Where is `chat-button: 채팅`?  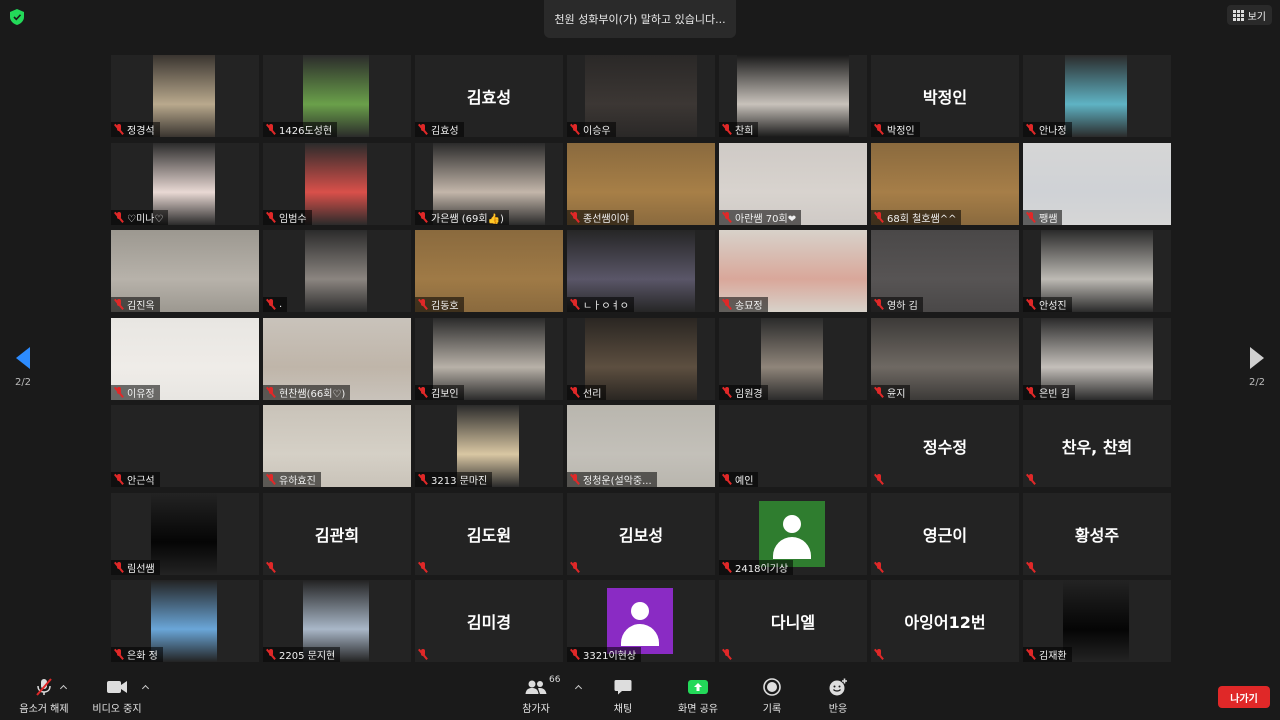
chat-button: 채팅 is located at coordinates (623, 696).